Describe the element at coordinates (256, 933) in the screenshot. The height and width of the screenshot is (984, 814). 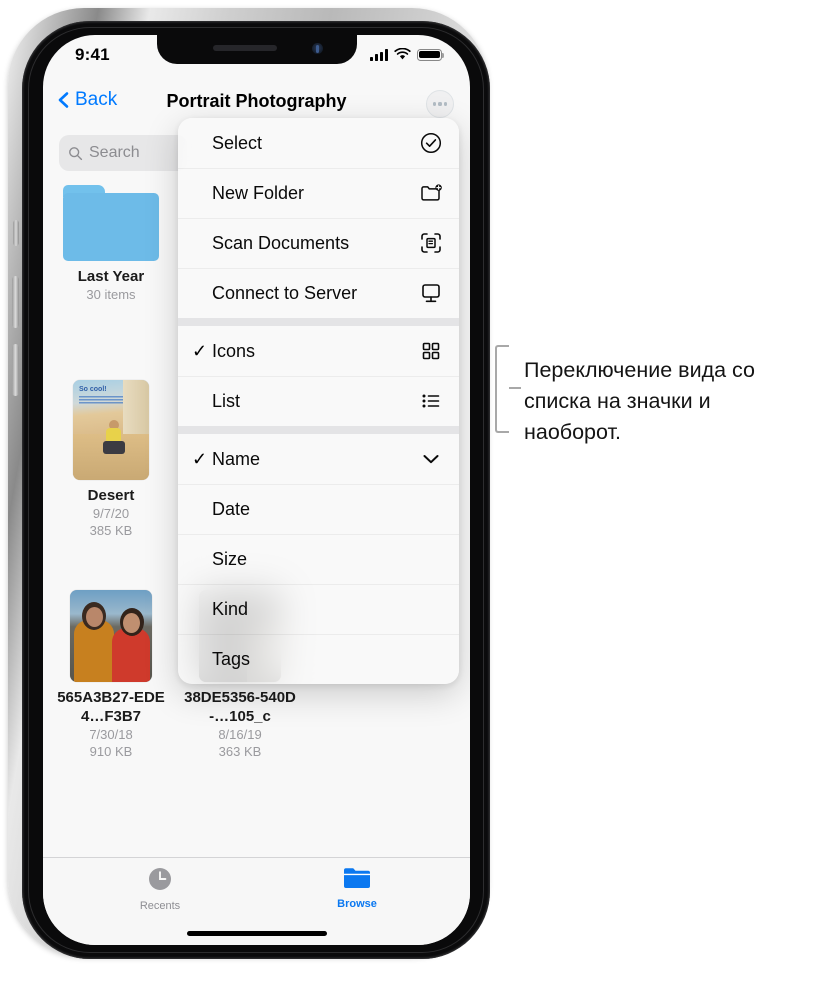
I see `home-indicator` at that location.